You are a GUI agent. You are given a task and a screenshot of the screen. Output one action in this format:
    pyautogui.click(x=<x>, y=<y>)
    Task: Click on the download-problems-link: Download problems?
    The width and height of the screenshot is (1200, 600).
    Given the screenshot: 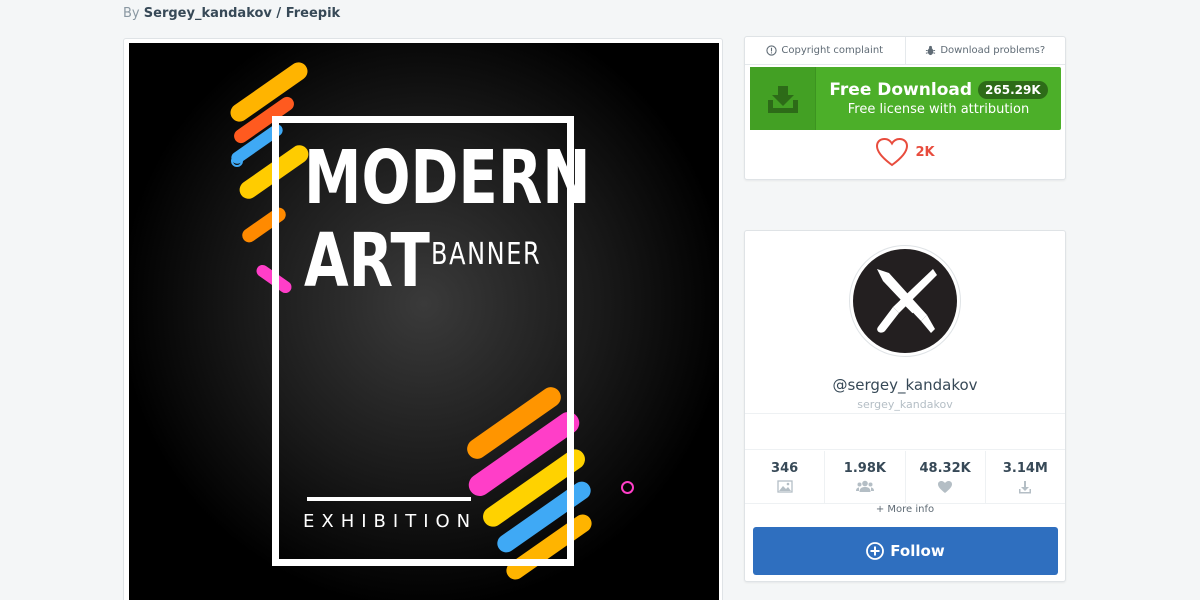 What is the action you would take?
    pyautogui.click(x=985, y=50)
    